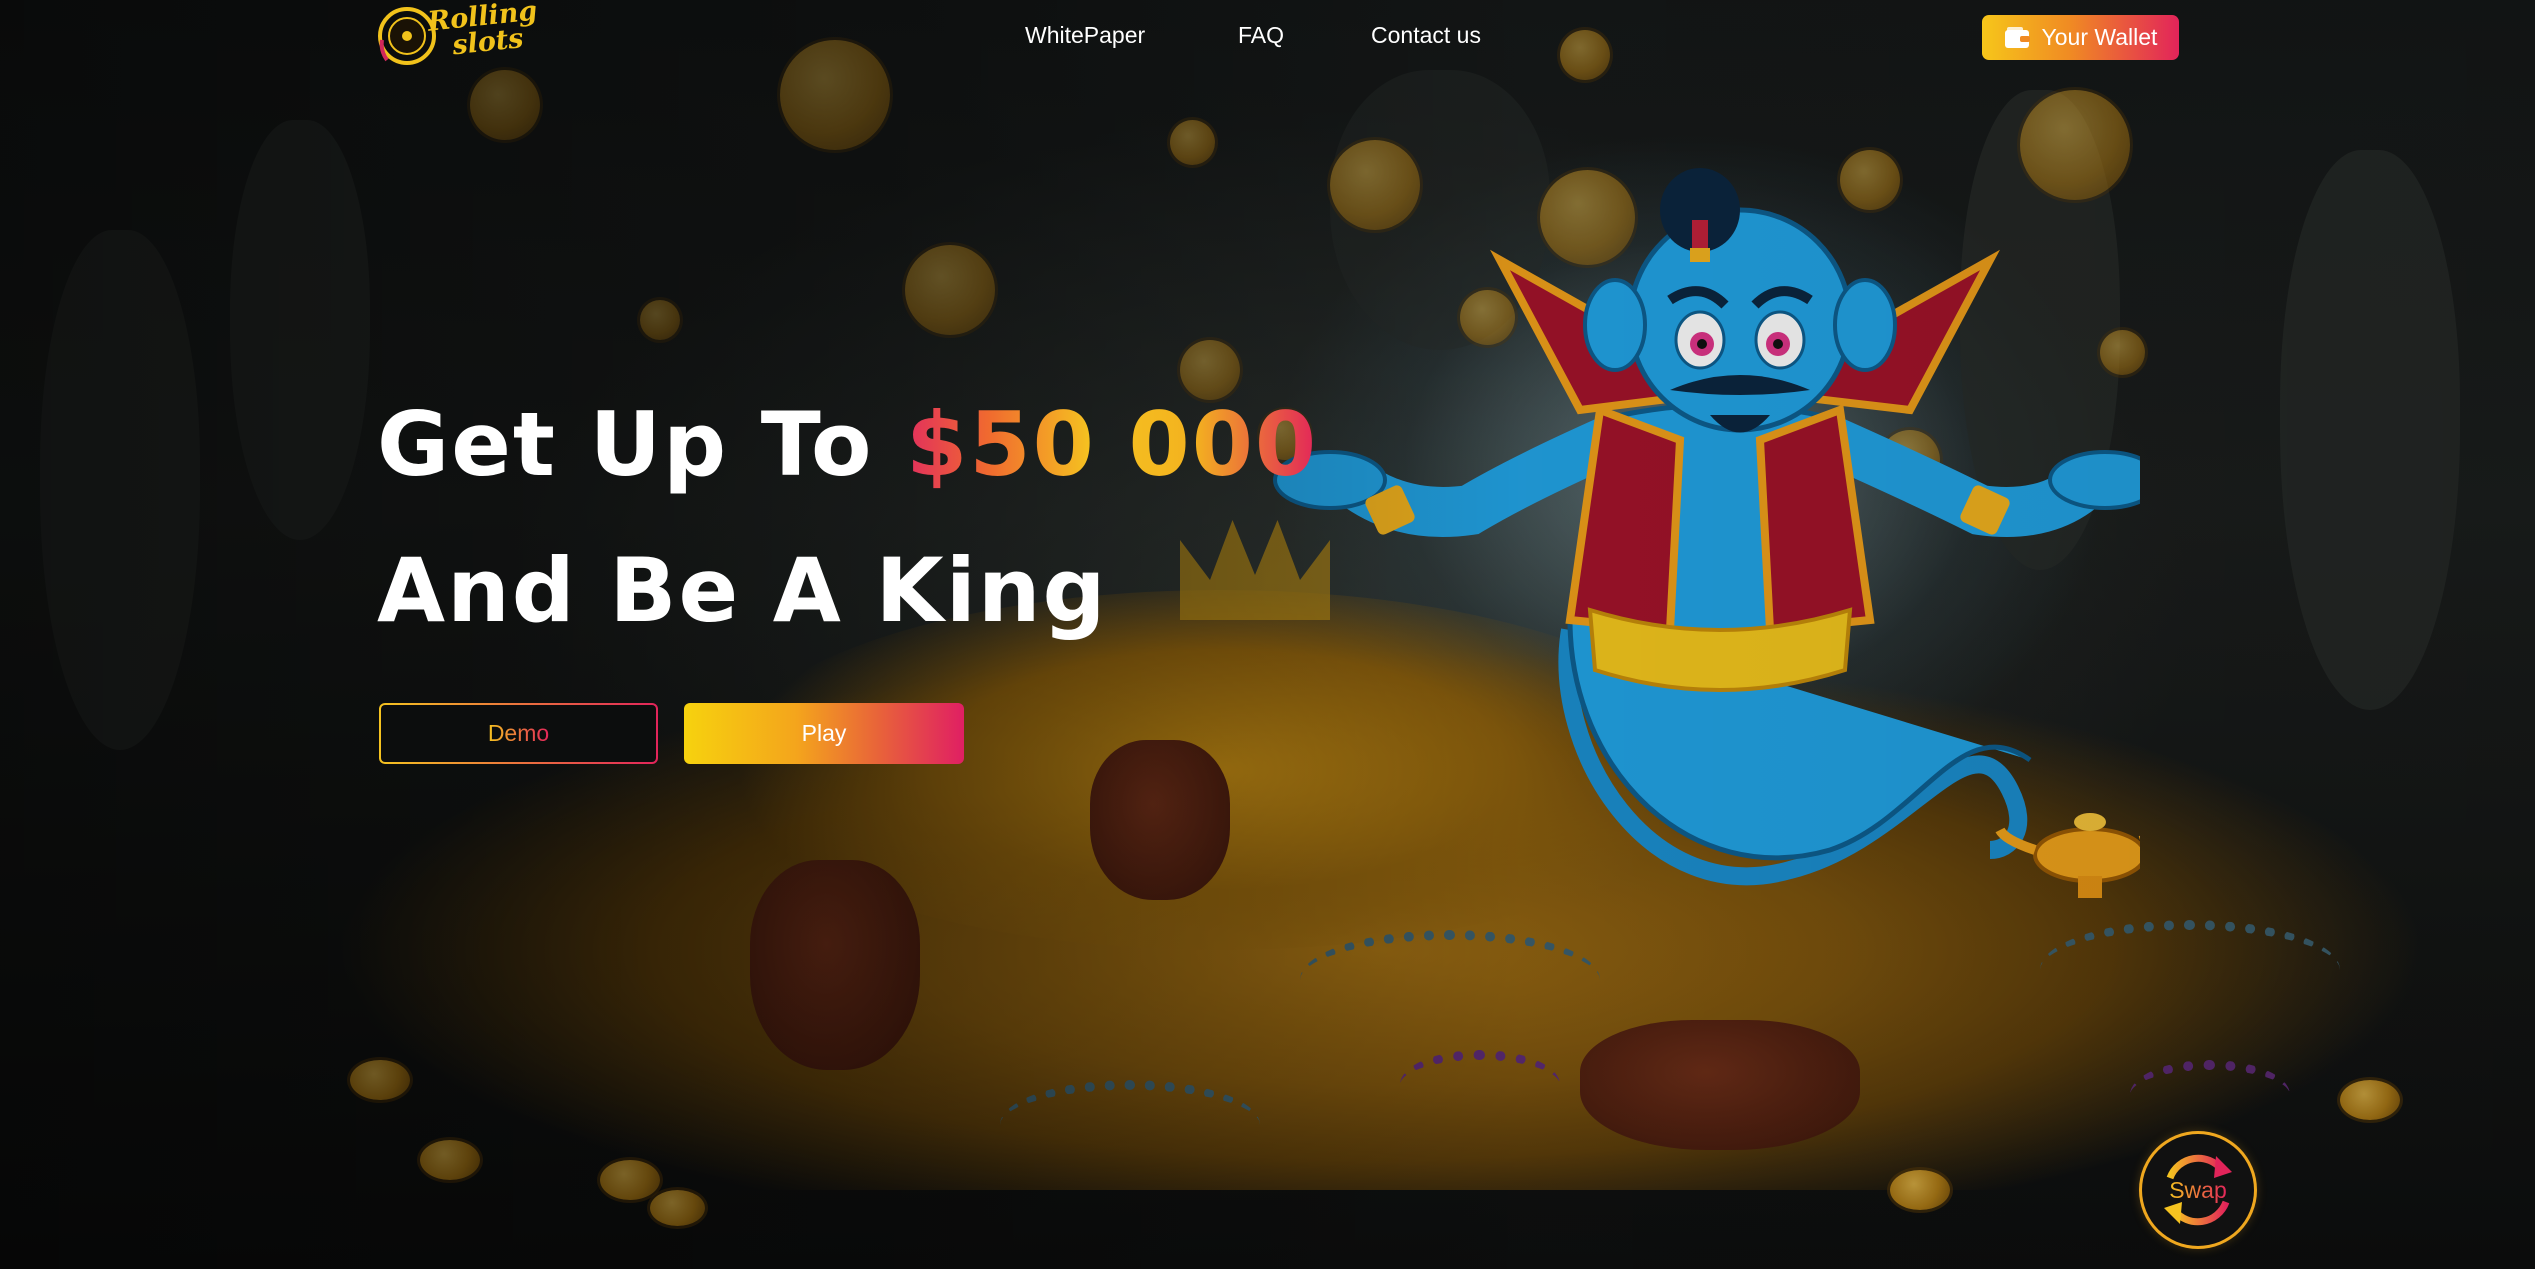 The width and height of the screenshot is (2535, 1269). What do you see at coordinates (2017, 37) in the screenshot?
I see `wallet-icon` at bounding box center [2017, 37].